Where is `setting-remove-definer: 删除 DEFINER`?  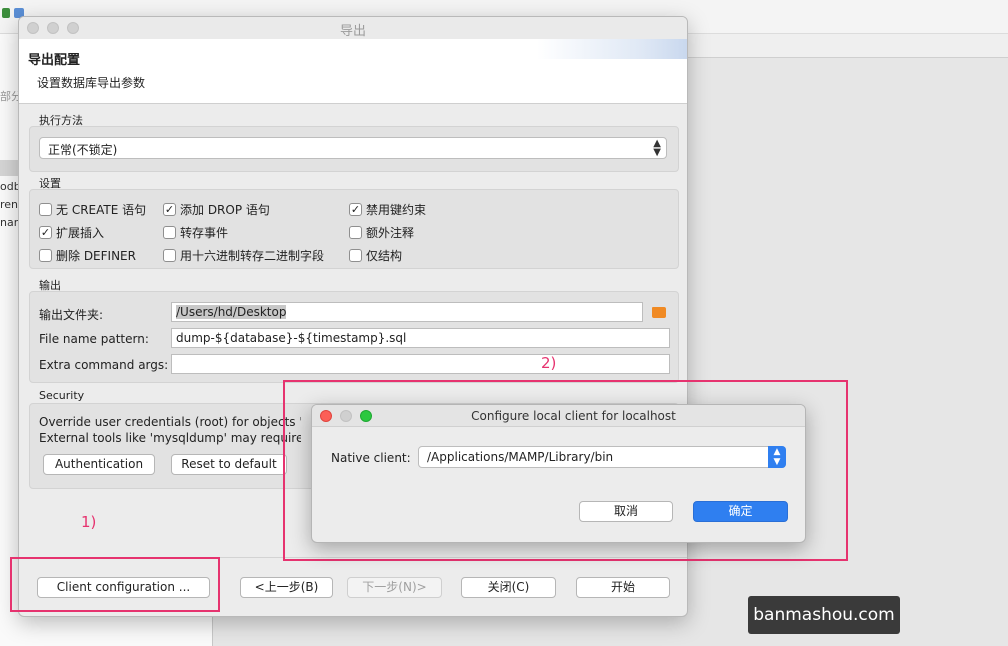
setting-remove-definer: 删除 DEFINER is located at coordinates (87, 255).